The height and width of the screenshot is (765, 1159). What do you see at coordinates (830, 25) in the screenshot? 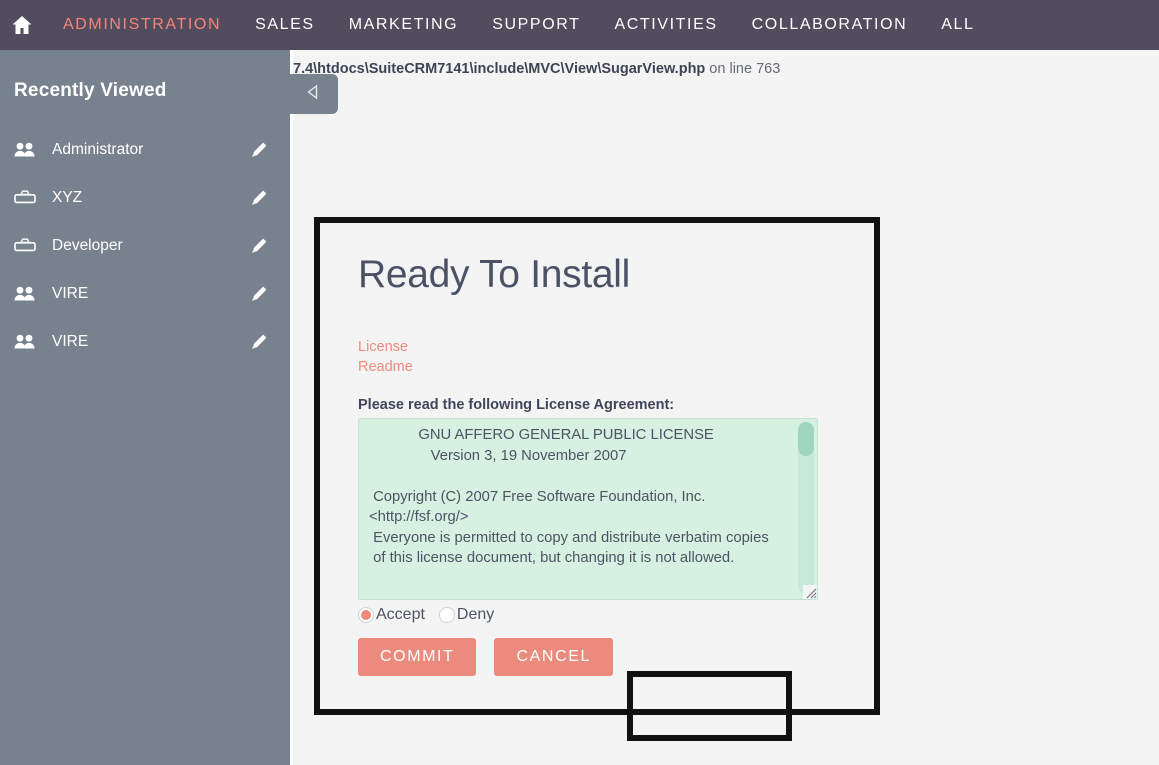
I see `nav-item-collaboration: COLLABORATION` at bounding box center [830, 25].